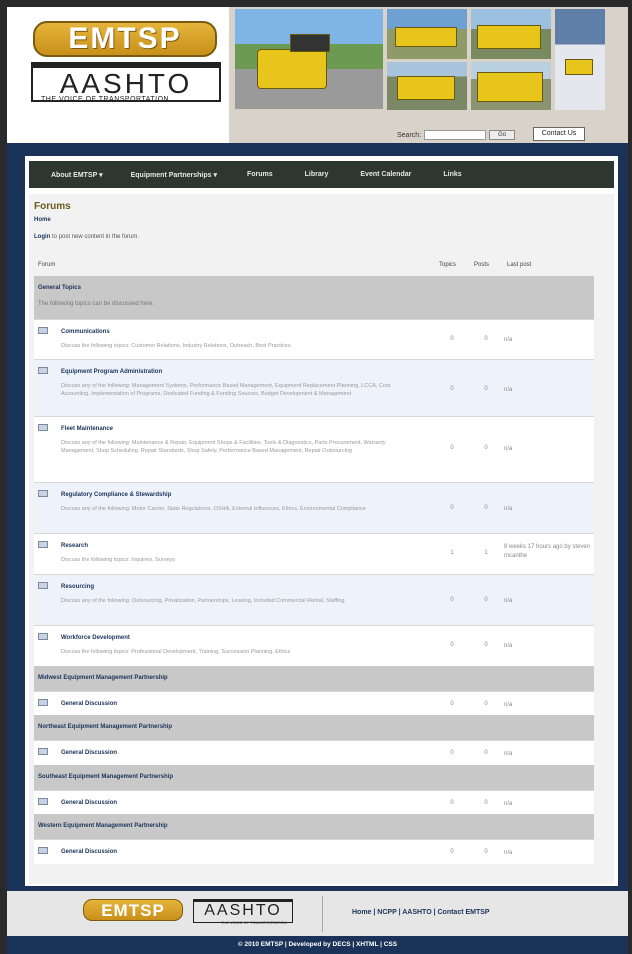  I want to click on forum-last-post: 8 weeks 17 hours ago by steven mcanthe, so click(549, 552).